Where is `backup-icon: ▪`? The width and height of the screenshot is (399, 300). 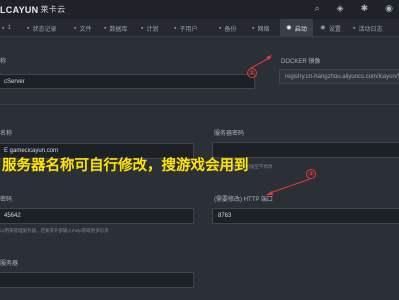 backup-icon: ▪ is located at coordinates (220, 28).